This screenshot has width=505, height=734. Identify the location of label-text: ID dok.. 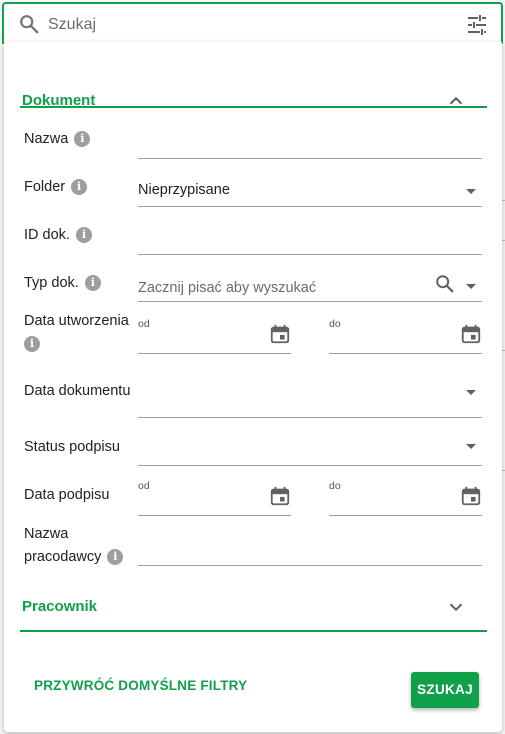
(47, 235).